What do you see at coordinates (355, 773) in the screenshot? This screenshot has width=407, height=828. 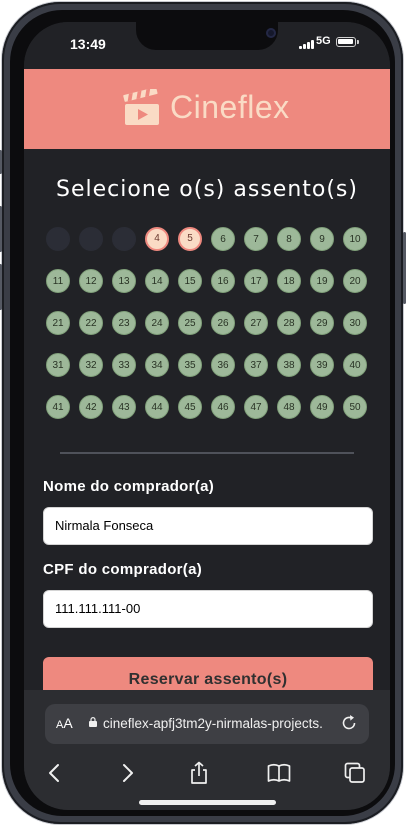 I see `tabs-icon` at bounding box center [355, 773].